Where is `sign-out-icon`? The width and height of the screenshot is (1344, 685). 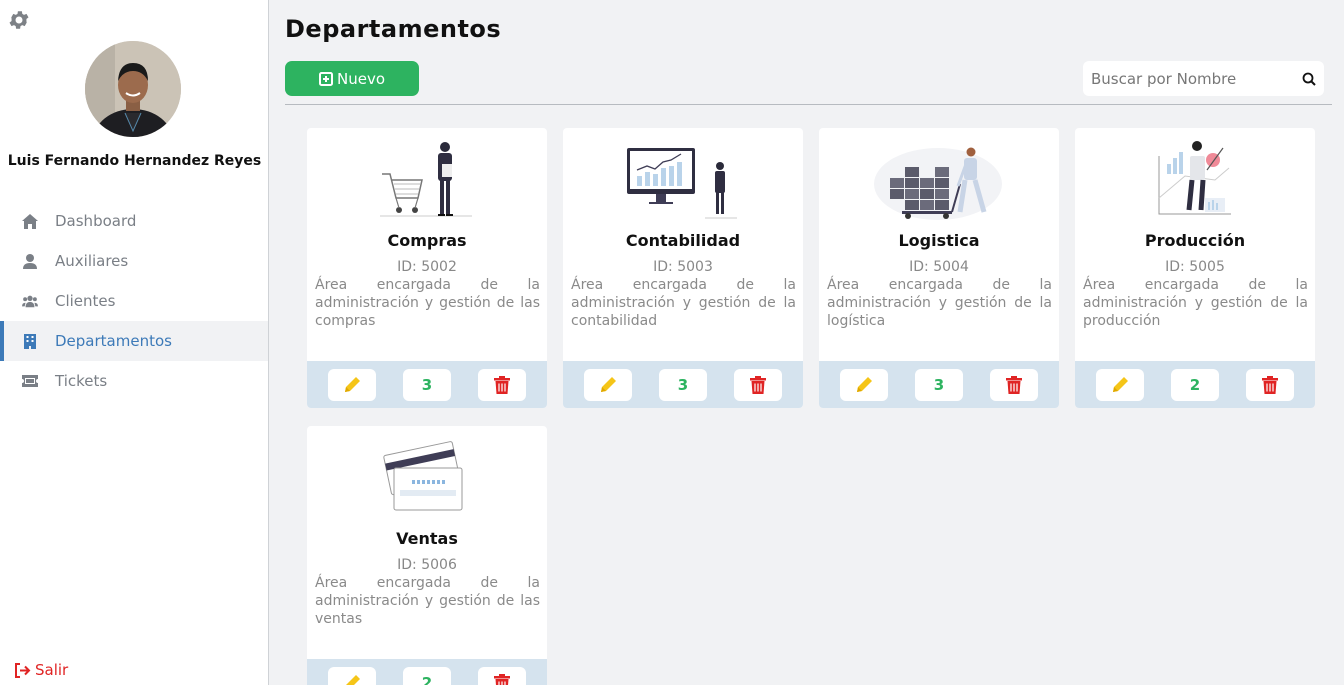
sign-out-icon is located at coordinates (23, 670).